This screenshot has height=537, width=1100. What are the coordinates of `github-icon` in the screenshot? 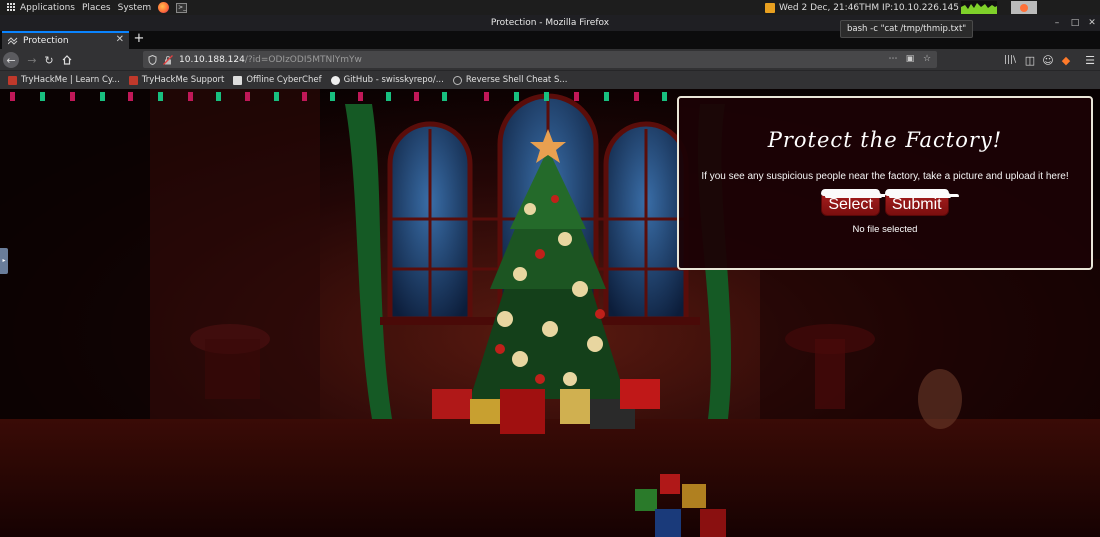 It's located at (335, 80).